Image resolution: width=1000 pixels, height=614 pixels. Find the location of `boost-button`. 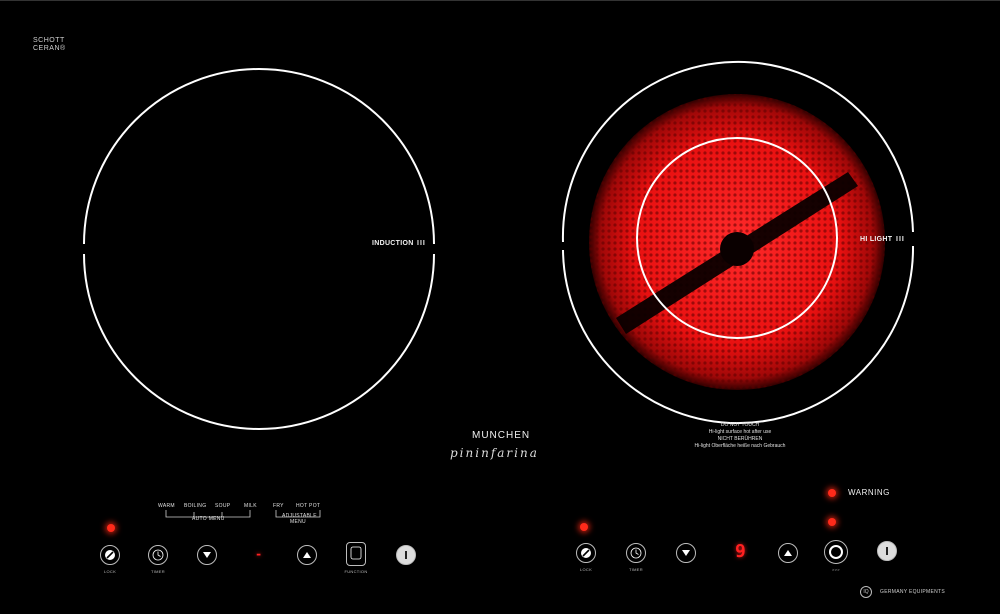

boost-button is located at coordinates (836, 552).